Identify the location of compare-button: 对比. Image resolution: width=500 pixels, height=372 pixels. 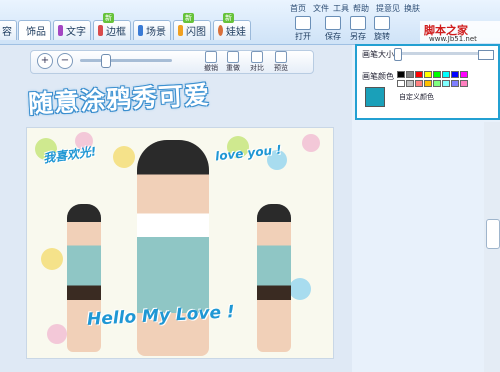
(257, 62).